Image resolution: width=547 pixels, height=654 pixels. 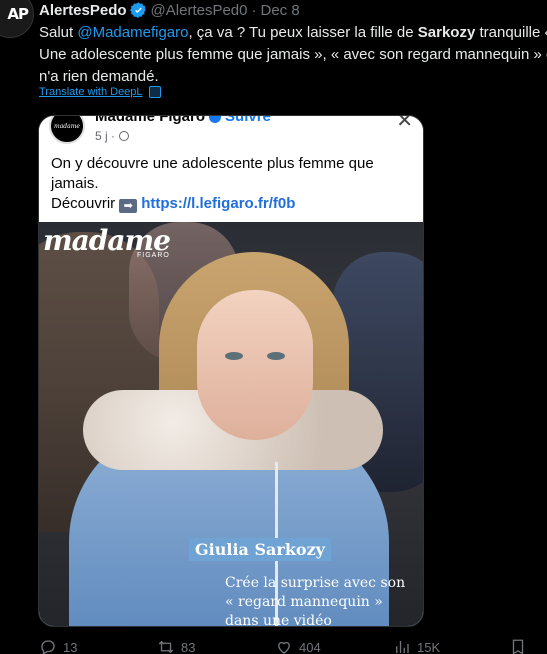 I want to click on right-arrow-icon: ➡, so click(x=128, y=206).